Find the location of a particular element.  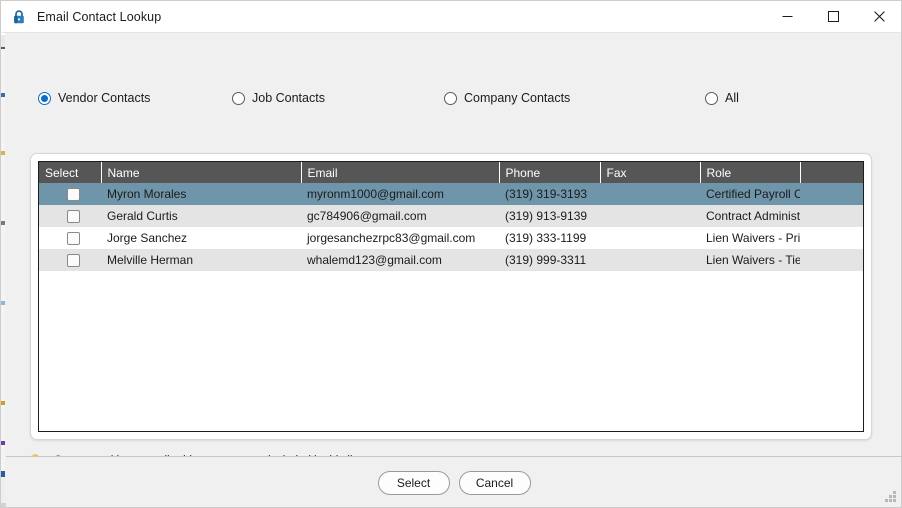

radio-vendor-contacts-mark is located at coordinates (44, 98).